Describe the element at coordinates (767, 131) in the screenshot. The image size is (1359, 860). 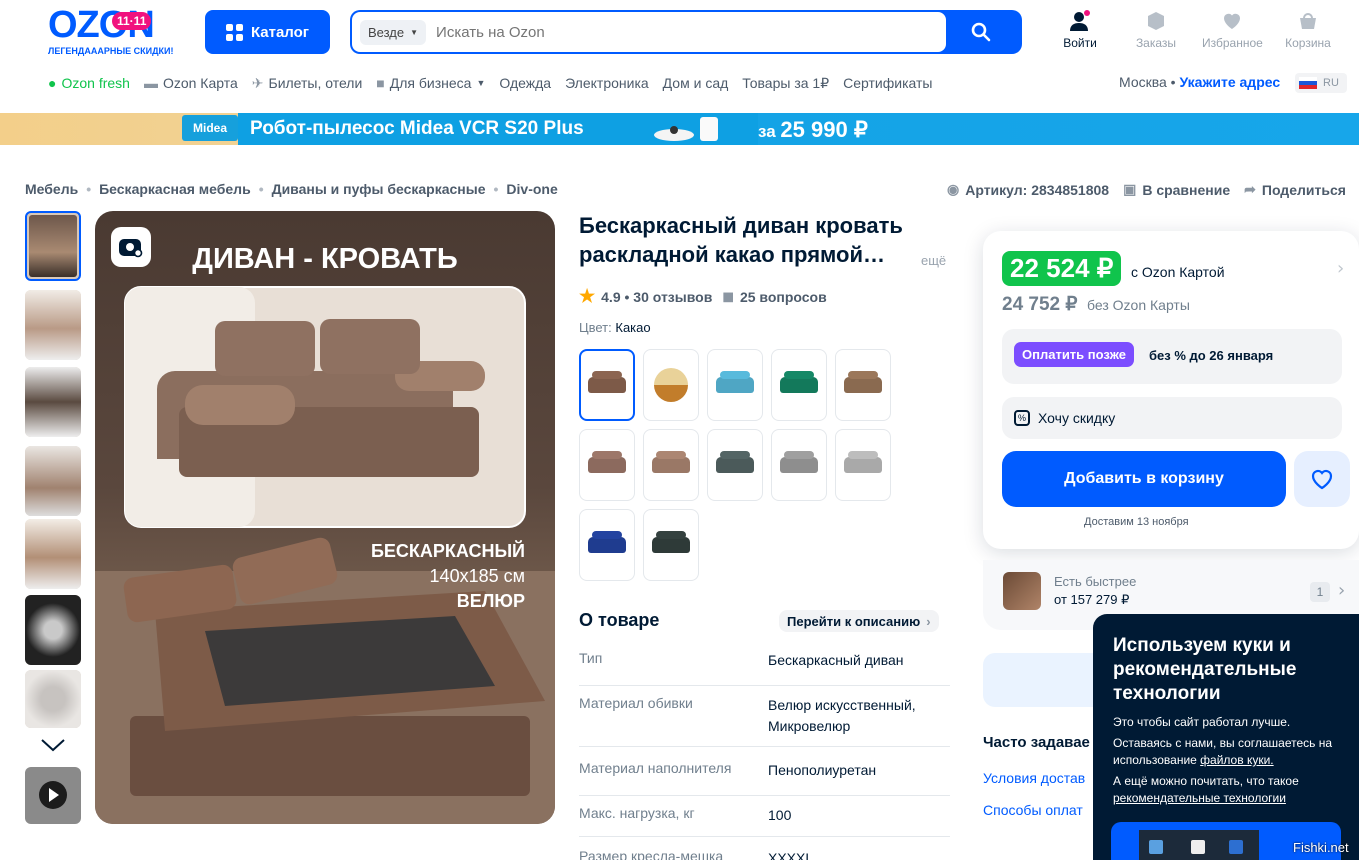
I see `banner-price-prefix: за` at that location.